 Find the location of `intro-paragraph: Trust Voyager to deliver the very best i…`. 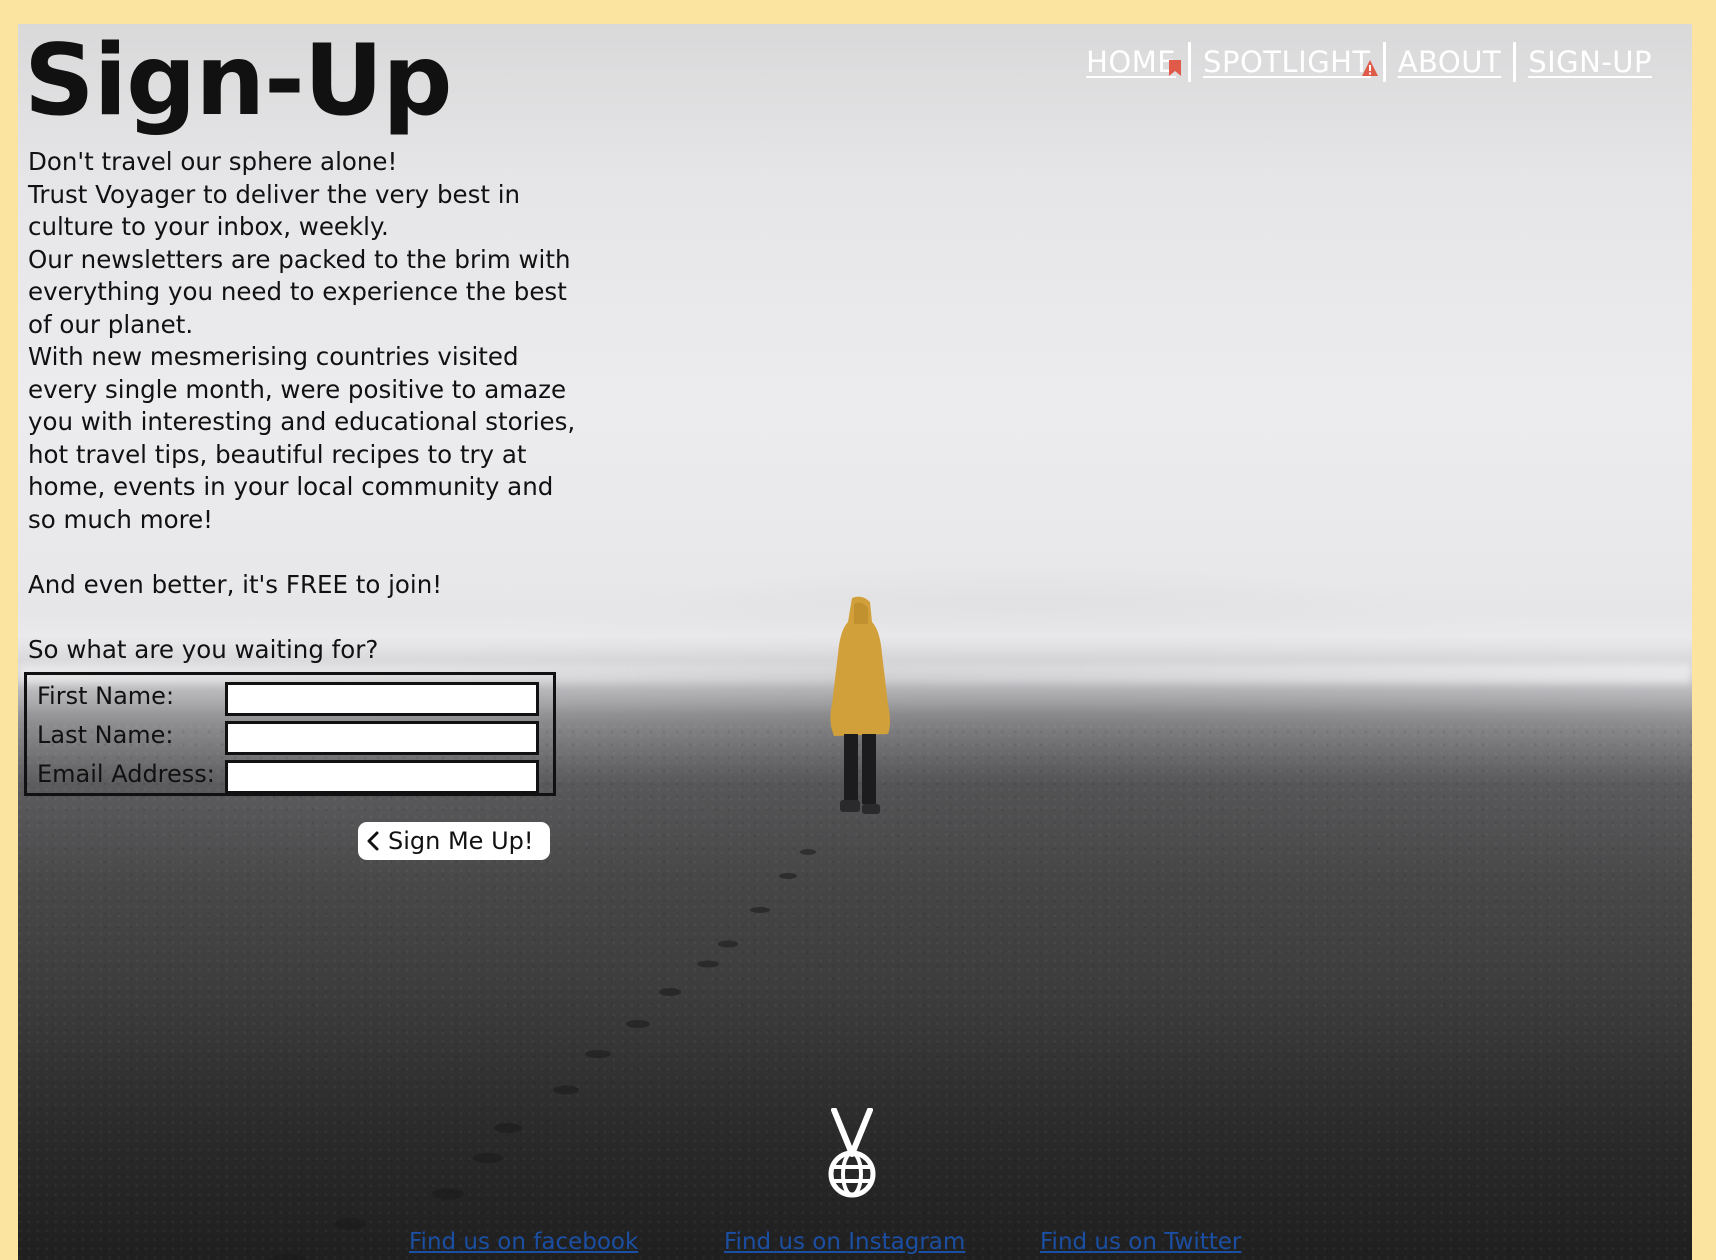

intro-paragraph: Trust Voyager to deliver the very best i… is located at coordinates (274, 210).